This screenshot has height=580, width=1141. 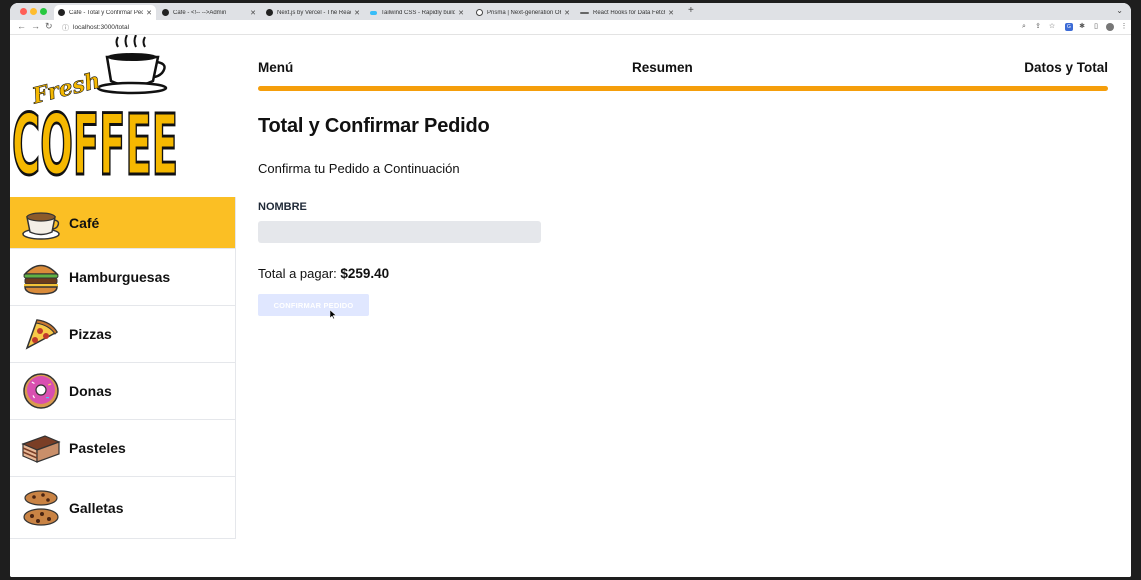 What do you see at coordinates (90, 334) in the screenshot?
I see `category-label: Pizzas` at bounding box center [90, 334].